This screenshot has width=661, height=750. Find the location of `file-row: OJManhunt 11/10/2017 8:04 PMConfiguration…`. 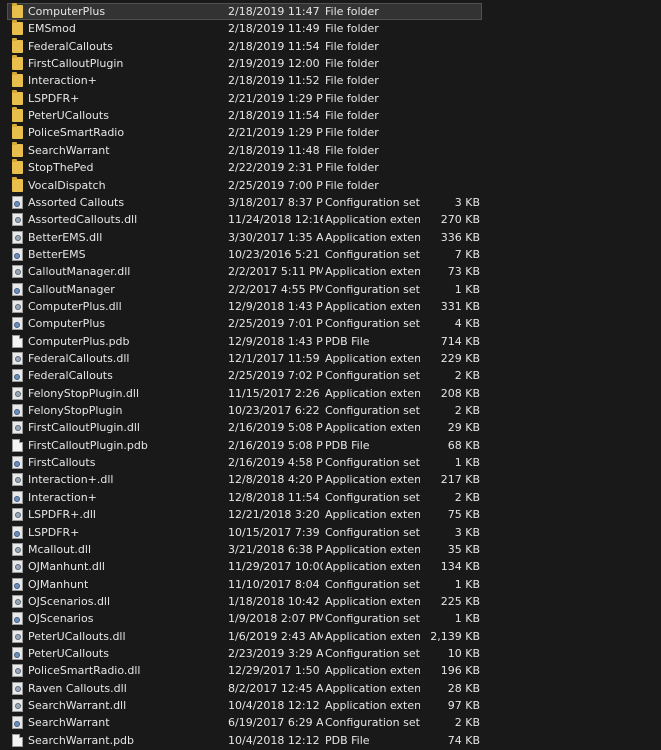

file-row: OJManhunt 11/10/2017 8:04 PMConfiguration… is located at coordinates (330, 584).